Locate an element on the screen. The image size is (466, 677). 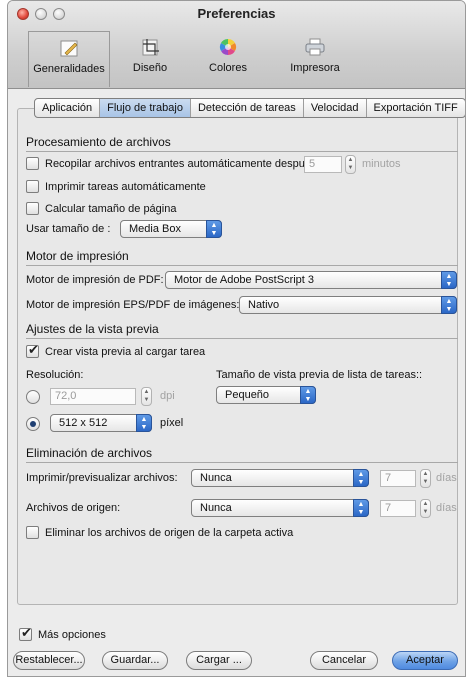
print-files-label: Imprimir/previsualizar archivos: is located at coordinates (102, 478).